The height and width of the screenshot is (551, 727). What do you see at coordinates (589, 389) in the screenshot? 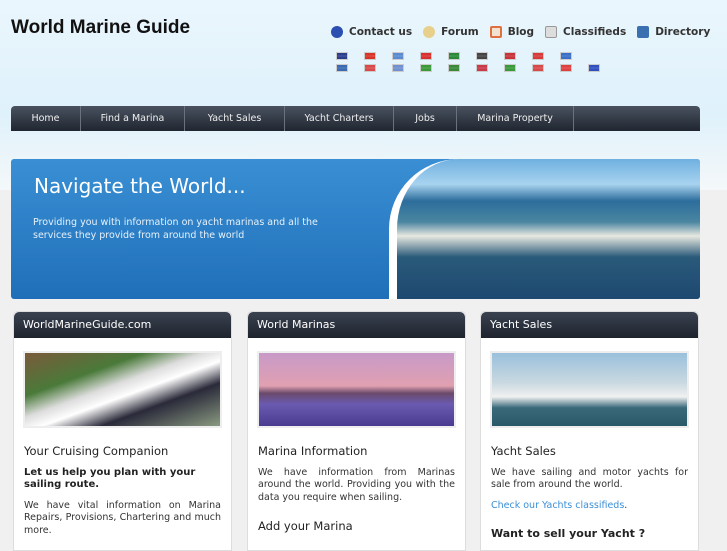
I see `harbour-yachts-photo` at bounding box center [589, 389].